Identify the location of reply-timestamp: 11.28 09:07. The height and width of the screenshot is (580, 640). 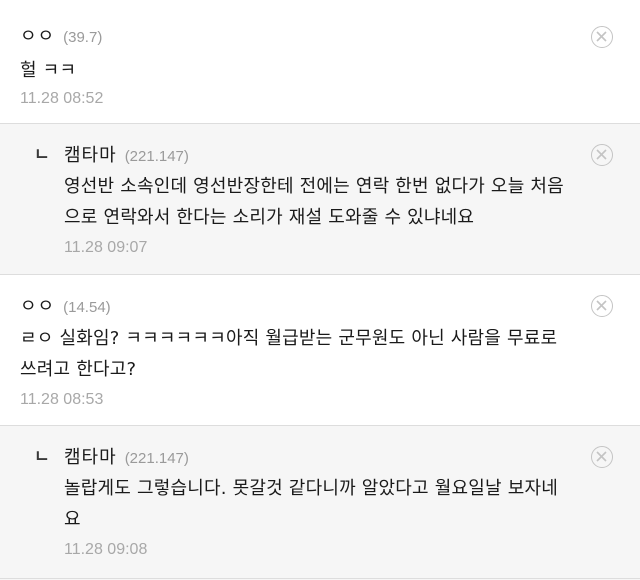
(106, 247).